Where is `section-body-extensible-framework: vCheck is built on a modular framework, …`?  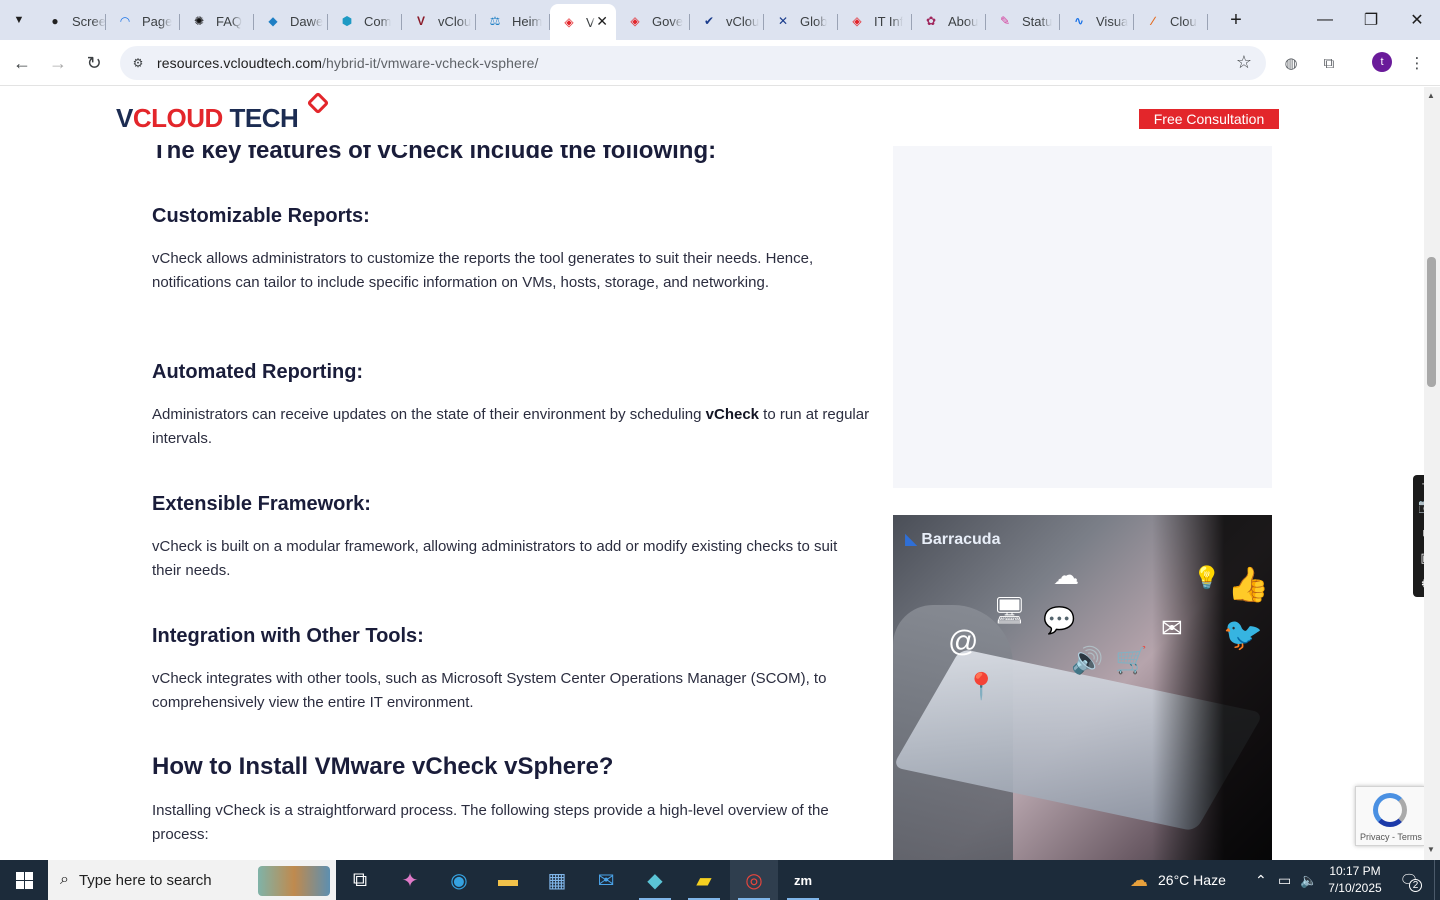 section-body-extensible-framework: vCheck is built on a modular framework, … is located at coordinates (495, 558).